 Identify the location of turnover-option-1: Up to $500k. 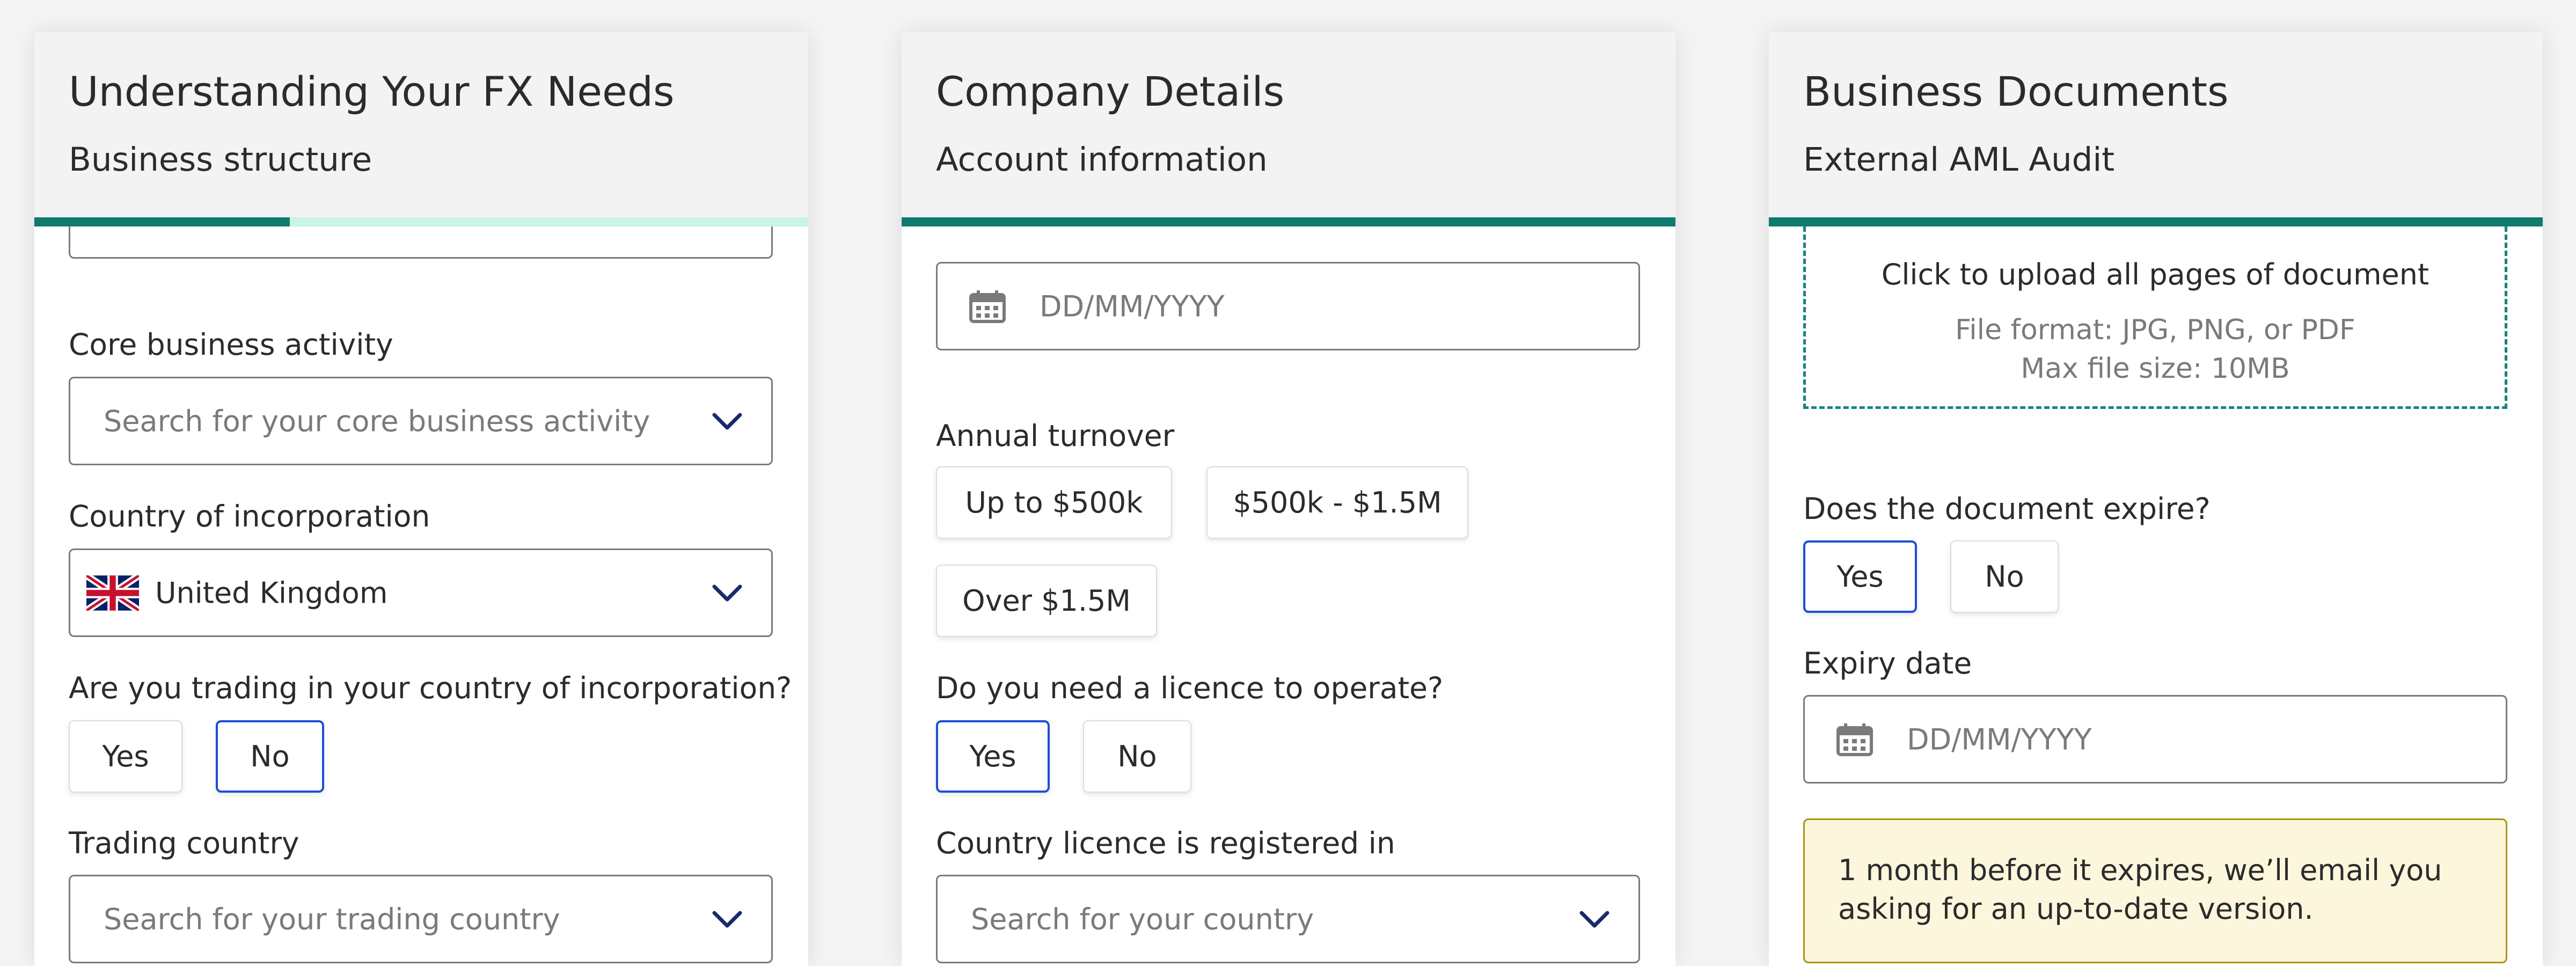
(1054, 502).